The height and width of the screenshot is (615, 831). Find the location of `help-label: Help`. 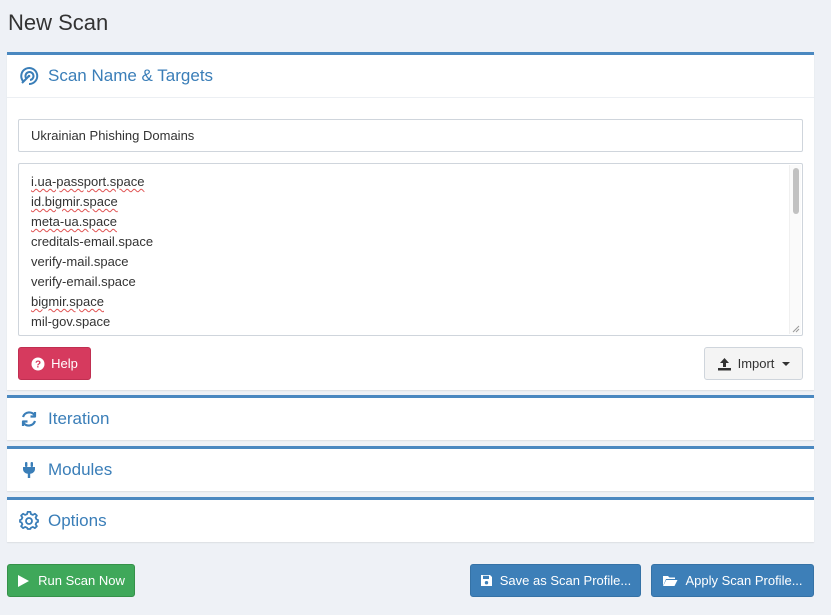

help-label: Help is located at coordinates (64, 363).